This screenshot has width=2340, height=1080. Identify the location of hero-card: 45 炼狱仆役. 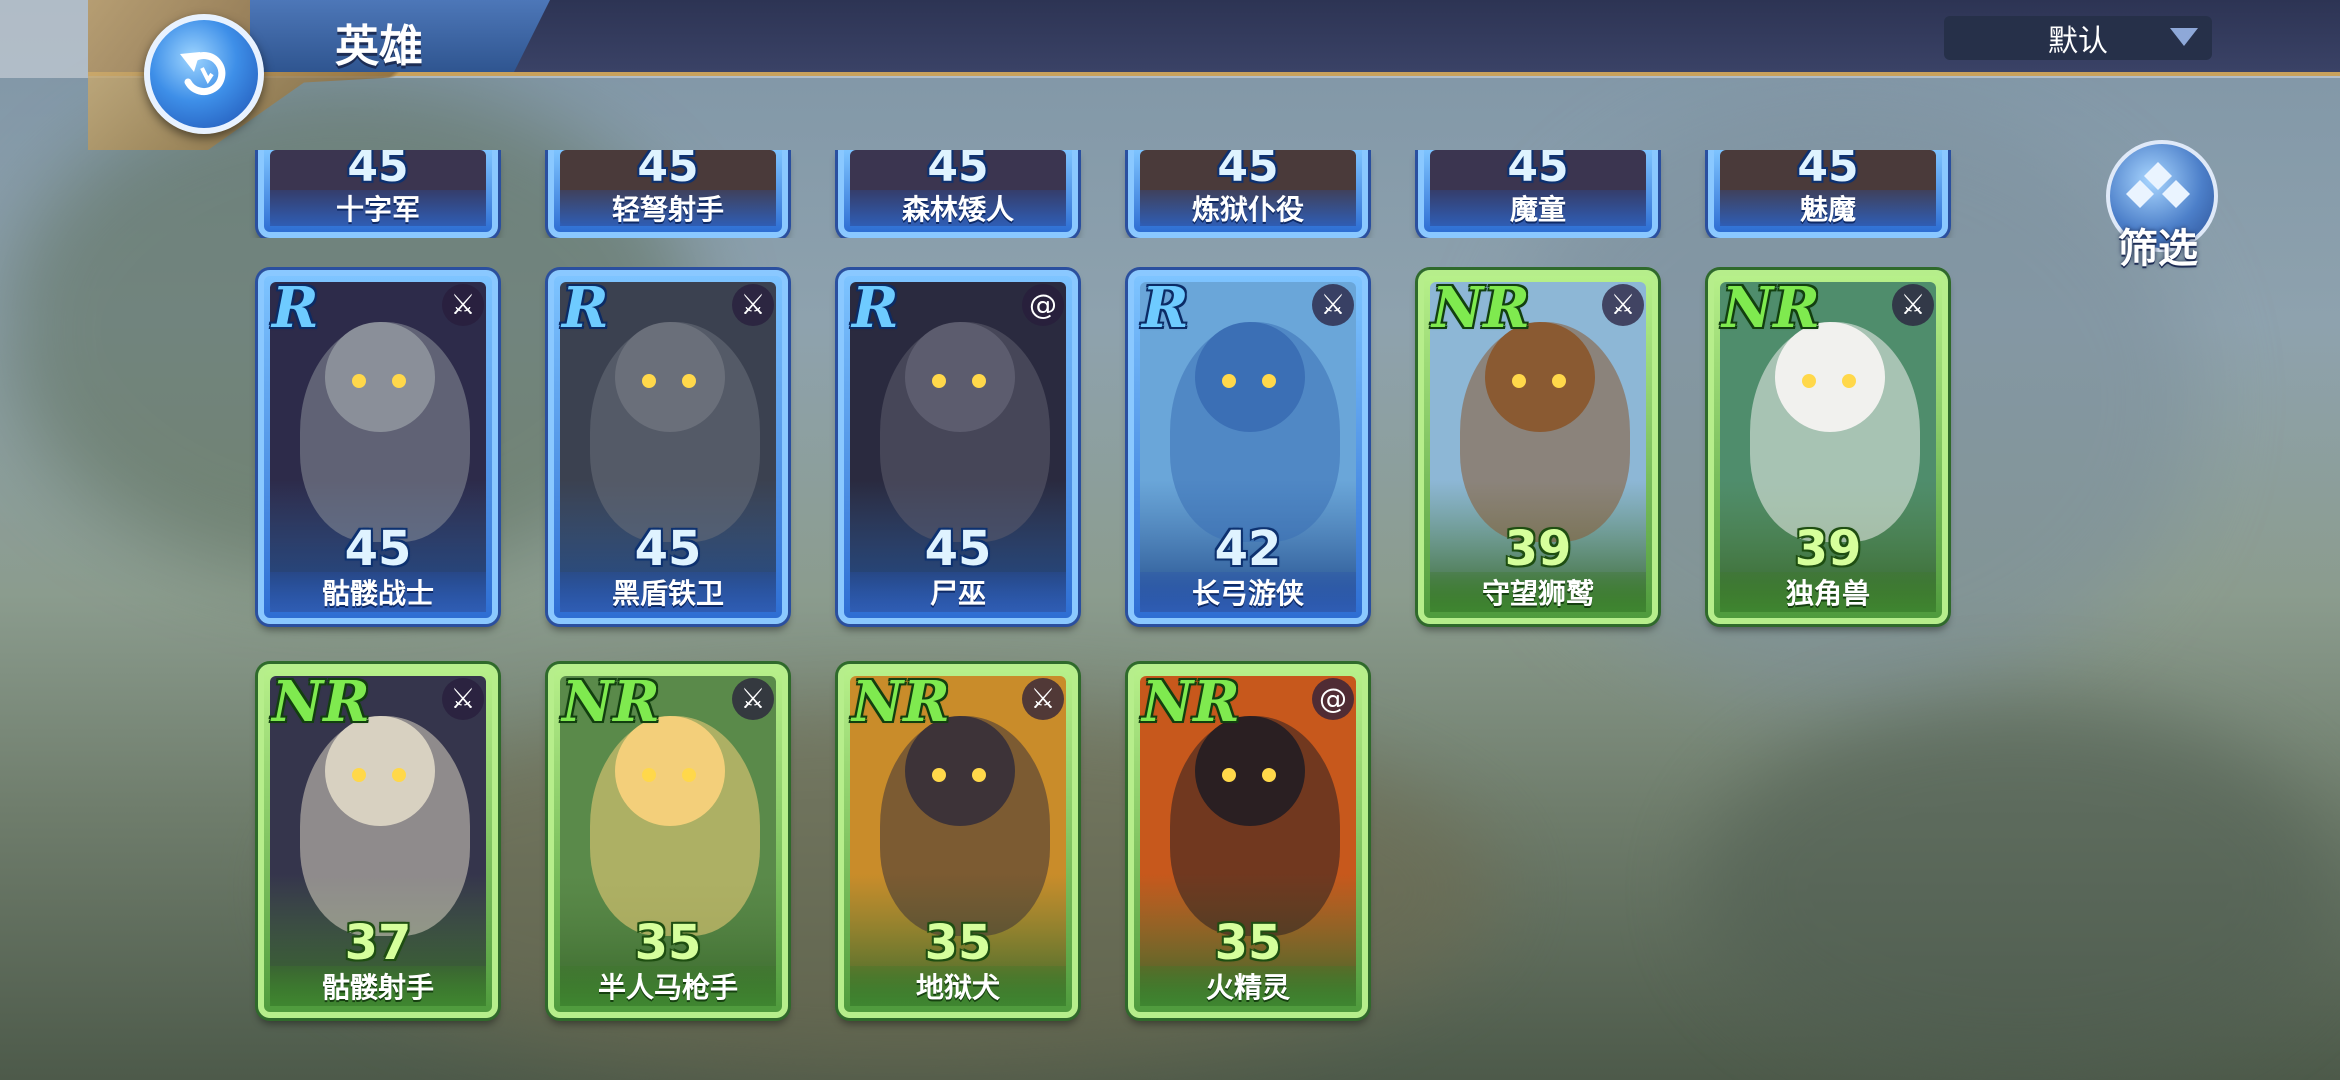
(1248, 194).